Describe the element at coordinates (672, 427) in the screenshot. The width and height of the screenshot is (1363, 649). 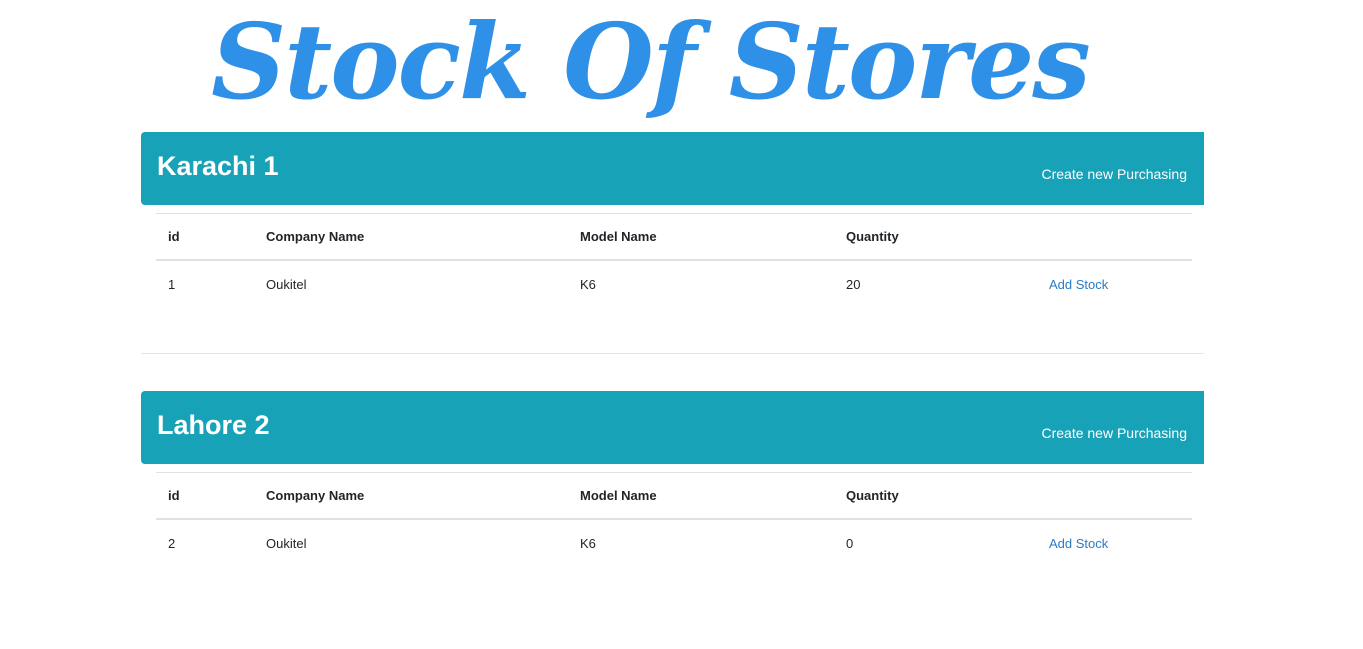
I see `store-header: Lahore 2 Create new Purchasing` at that location.